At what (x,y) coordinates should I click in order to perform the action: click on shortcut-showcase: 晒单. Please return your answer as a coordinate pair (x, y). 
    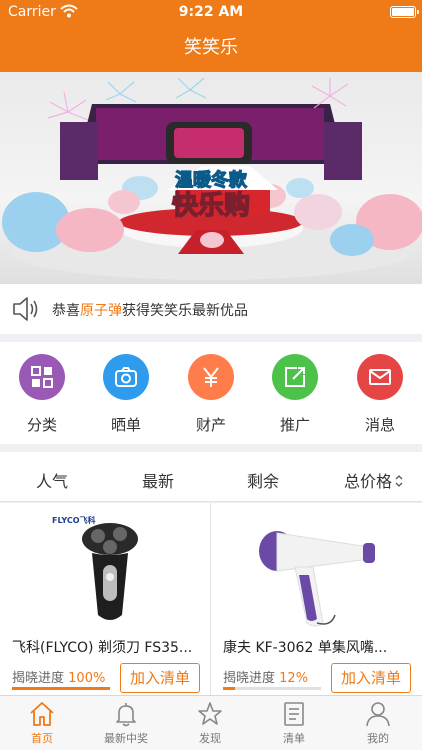
    Looking at the image, I should click on (126, 394).